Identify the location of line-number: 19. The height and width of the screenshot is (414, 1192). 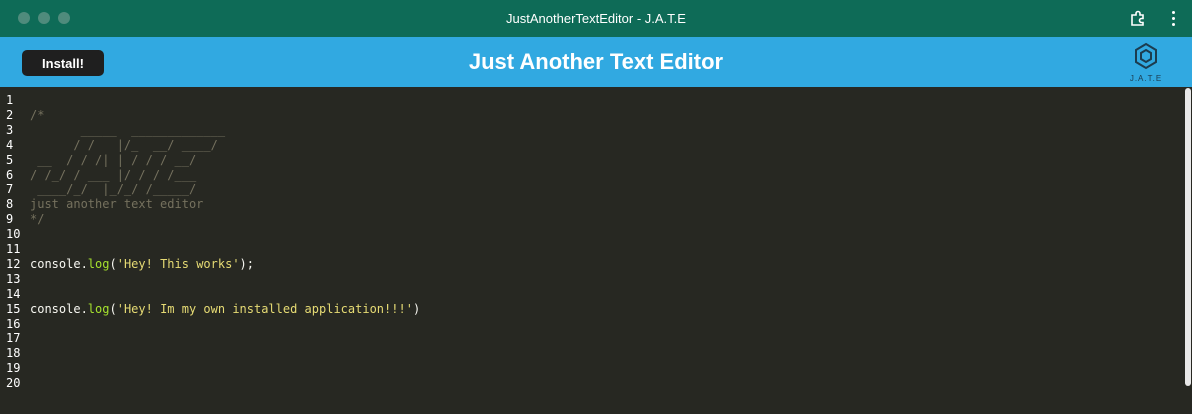
(13, 368).